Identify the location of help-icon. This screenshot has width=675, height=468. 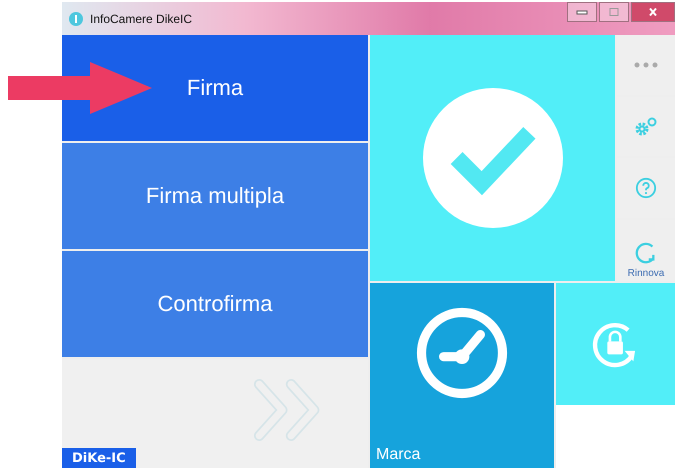
(646, 187).